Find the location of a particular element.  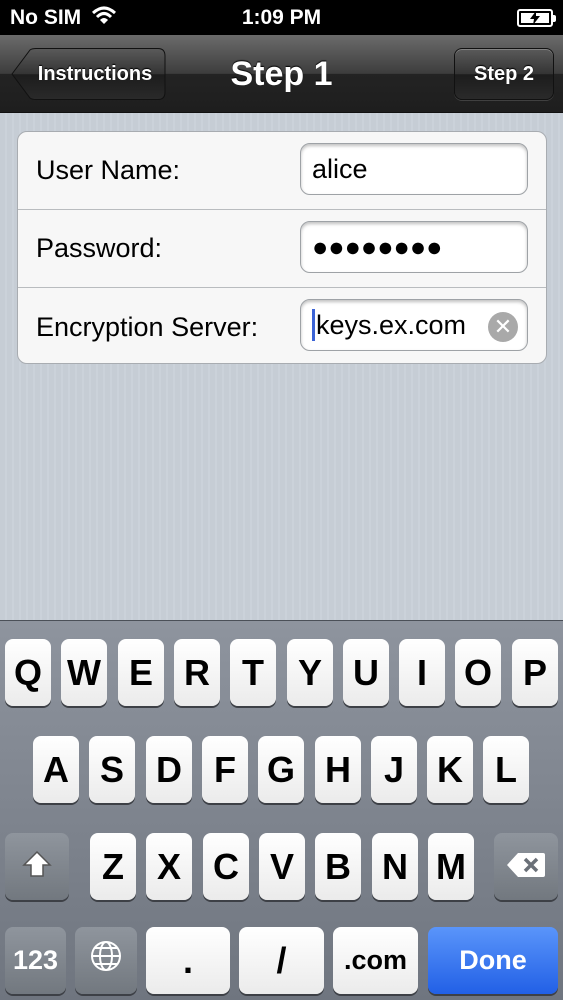

server-input: keys.ex.com ✕ is located at coordinates (414, 325).